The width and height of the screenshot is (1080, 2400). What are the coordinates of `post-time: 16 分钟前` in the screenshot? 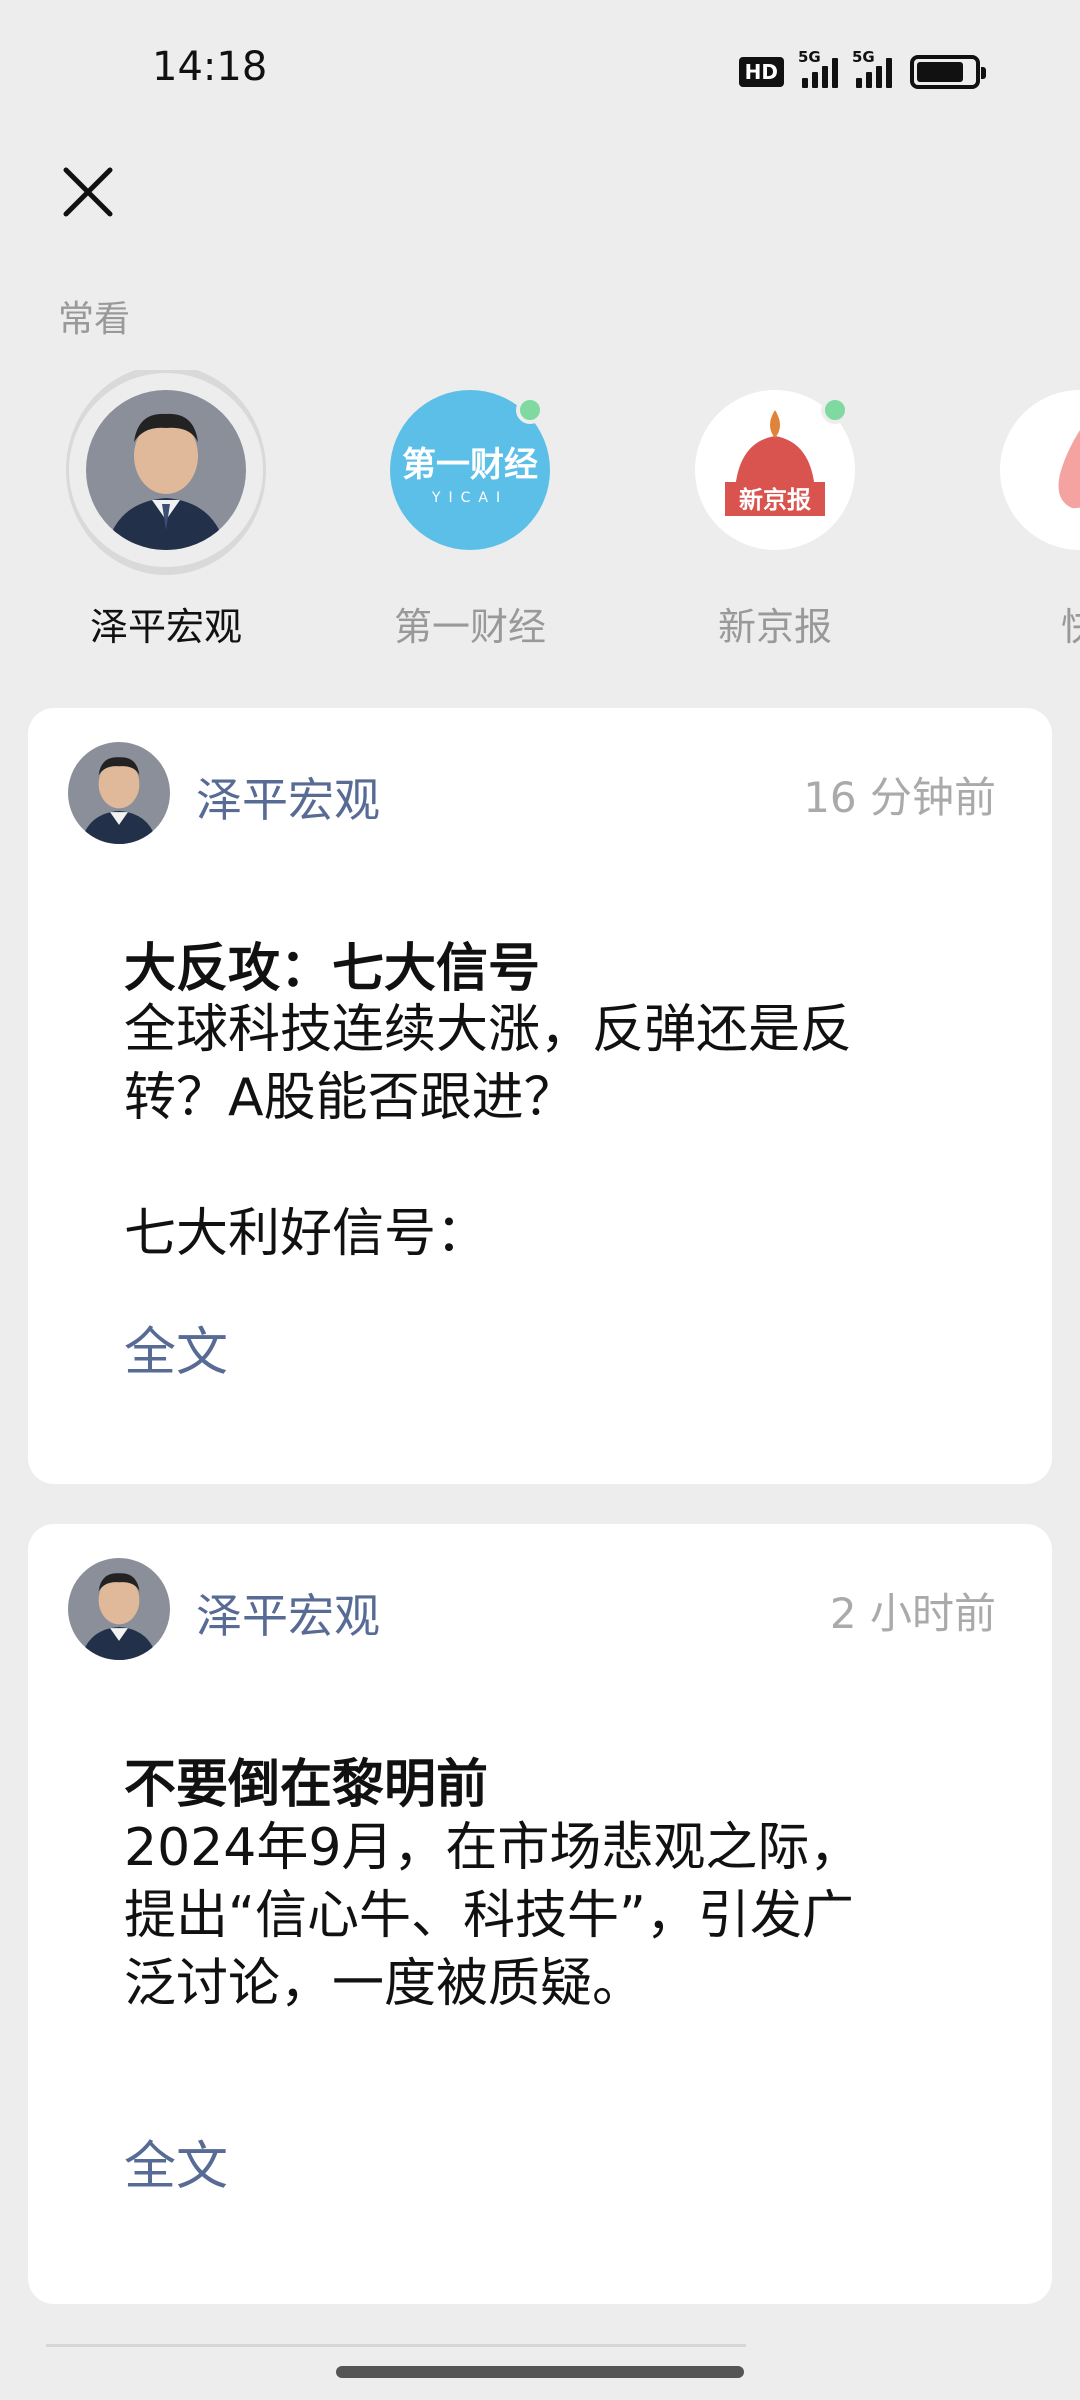 It's located at (899, 797).